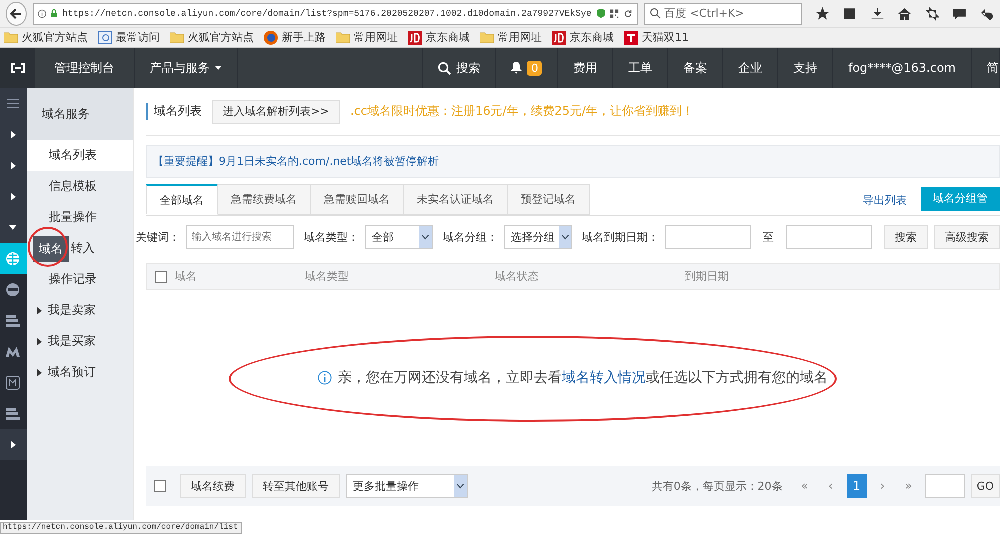  Describe the element at coordinates (604, 378) in the screenshot. I see `transfer-status-link: 域名转入情况` at that location.